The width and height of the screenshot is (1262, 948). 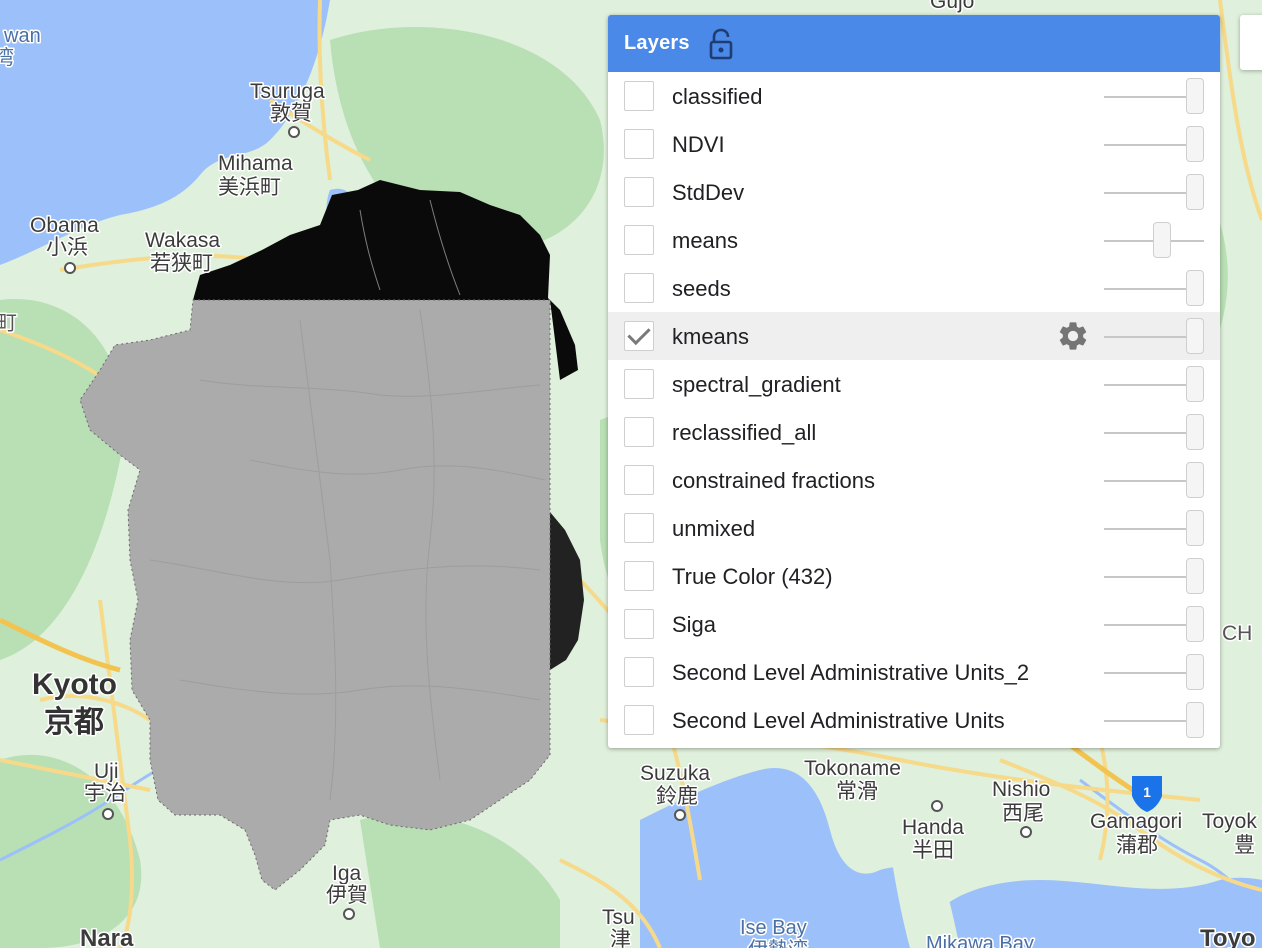 I want to click on label-obama: Obama, so click(x=64, y=225).